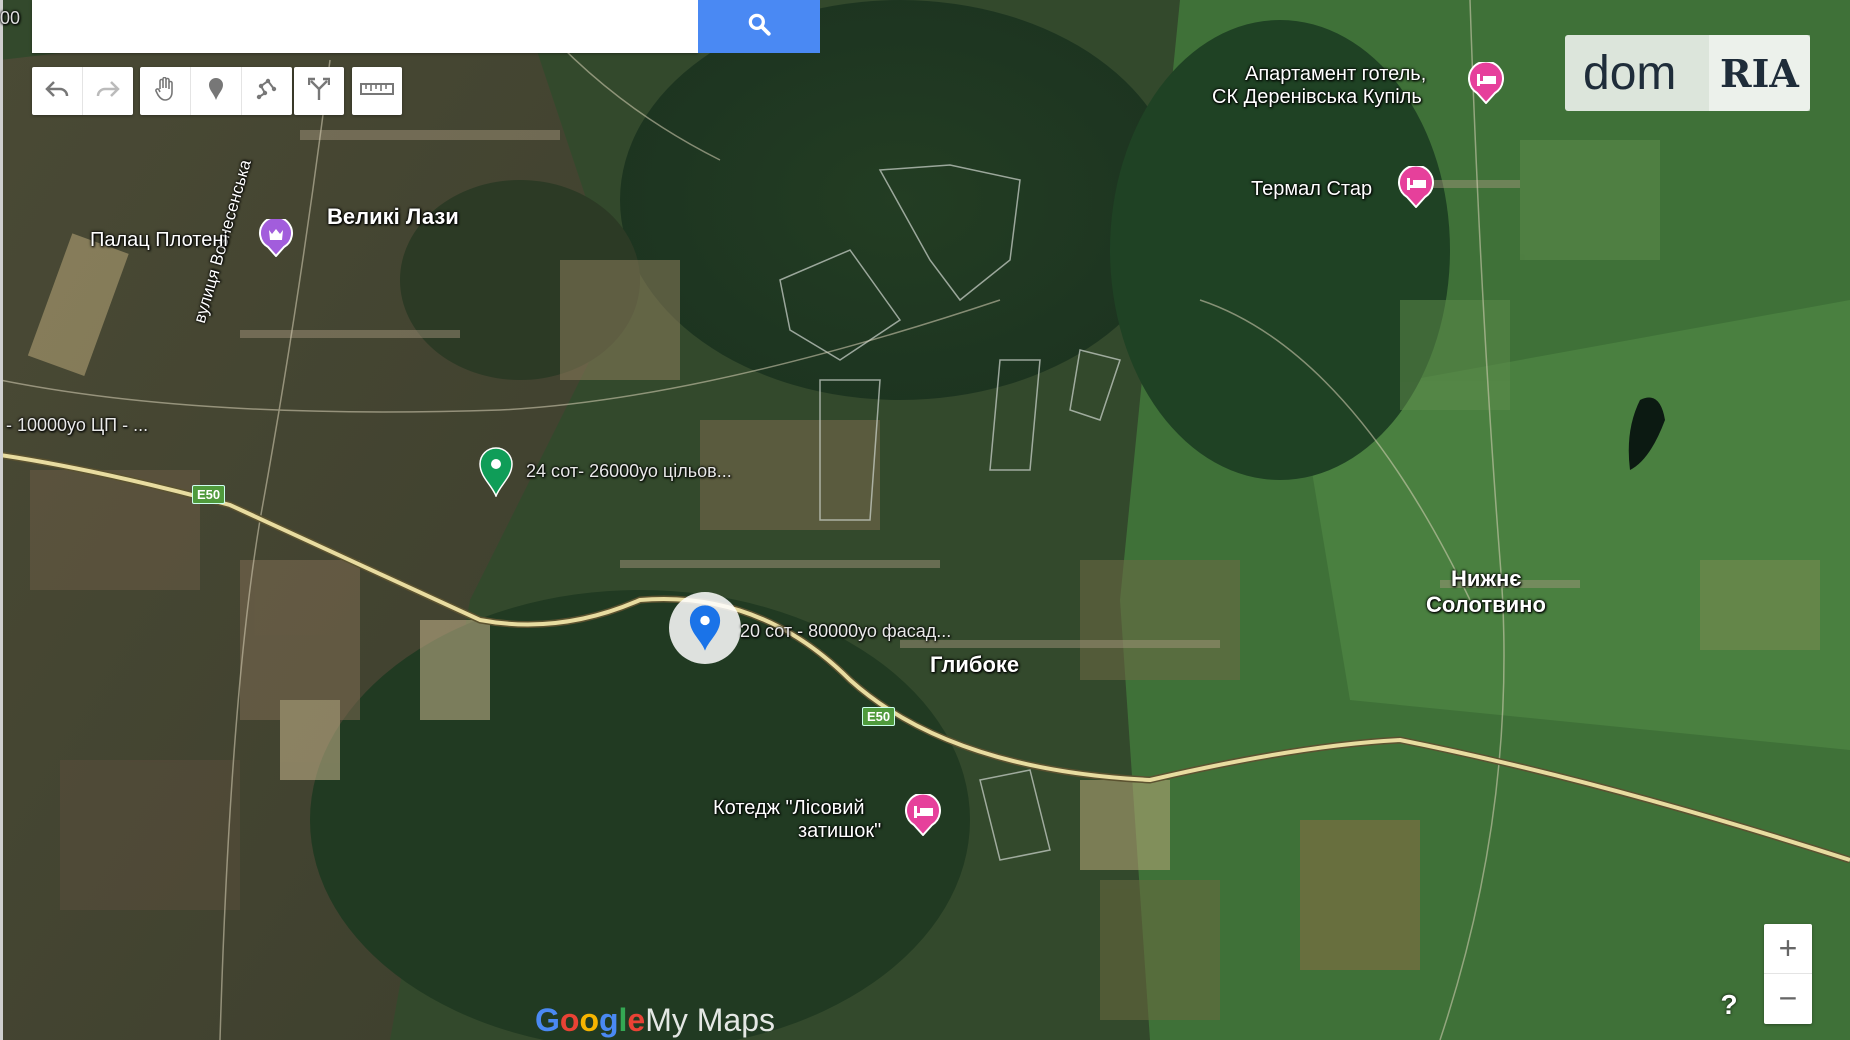 The height and width of the screenshot is (1040, 1850). I want to click on tools-toolbar, so click(216, 91).